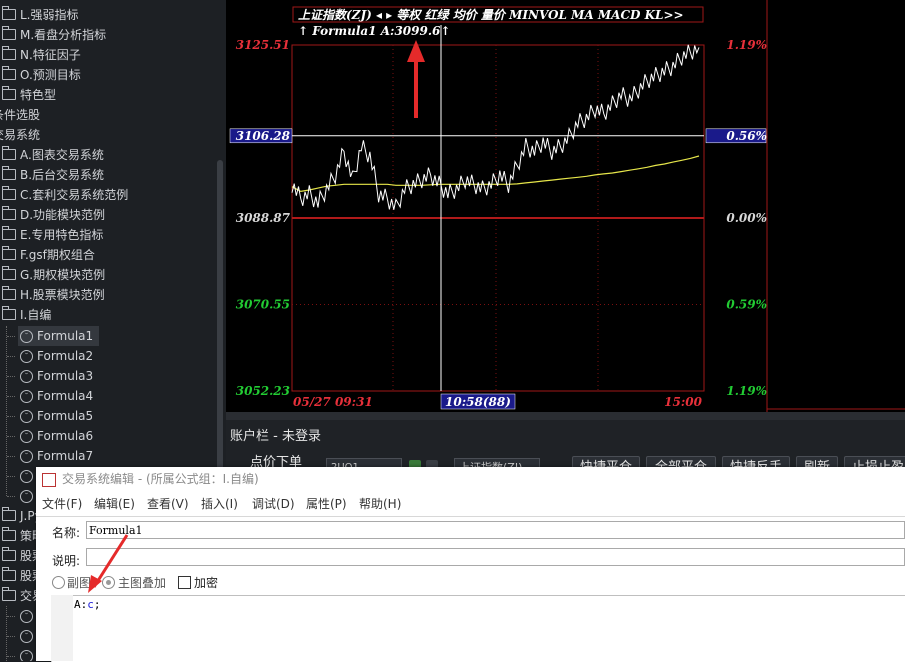 The image size is (905, 662). I want to click on tree-item: E.专用特色指标, so click(54, 235).